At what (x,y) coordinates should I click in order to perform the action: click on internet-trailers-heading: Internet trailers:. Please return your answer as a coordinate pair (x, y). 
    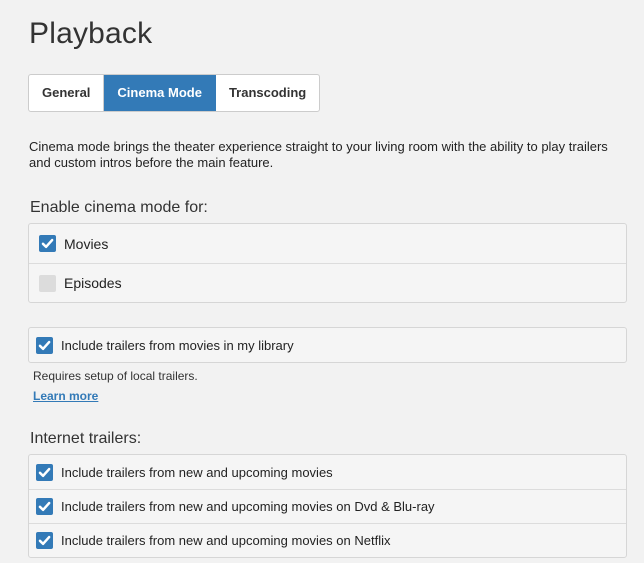
    Looking at the image, I should click on (86, 438).